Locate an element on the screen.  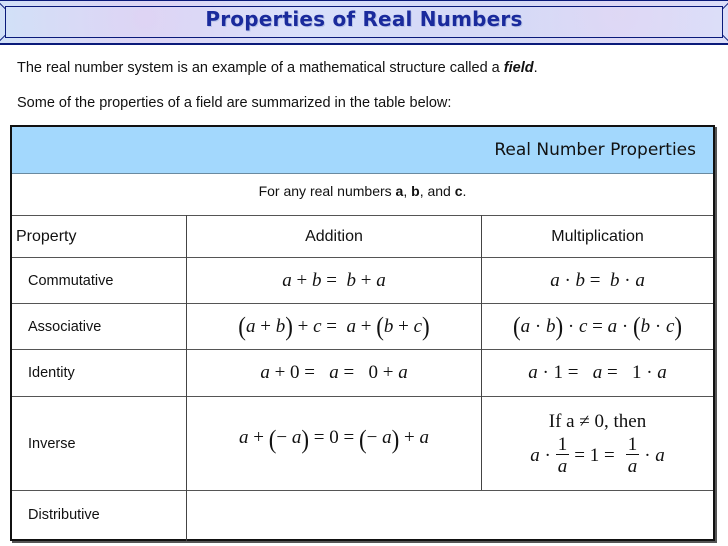
table-caption: Real Number Properties is located at coordinates (595, 150).